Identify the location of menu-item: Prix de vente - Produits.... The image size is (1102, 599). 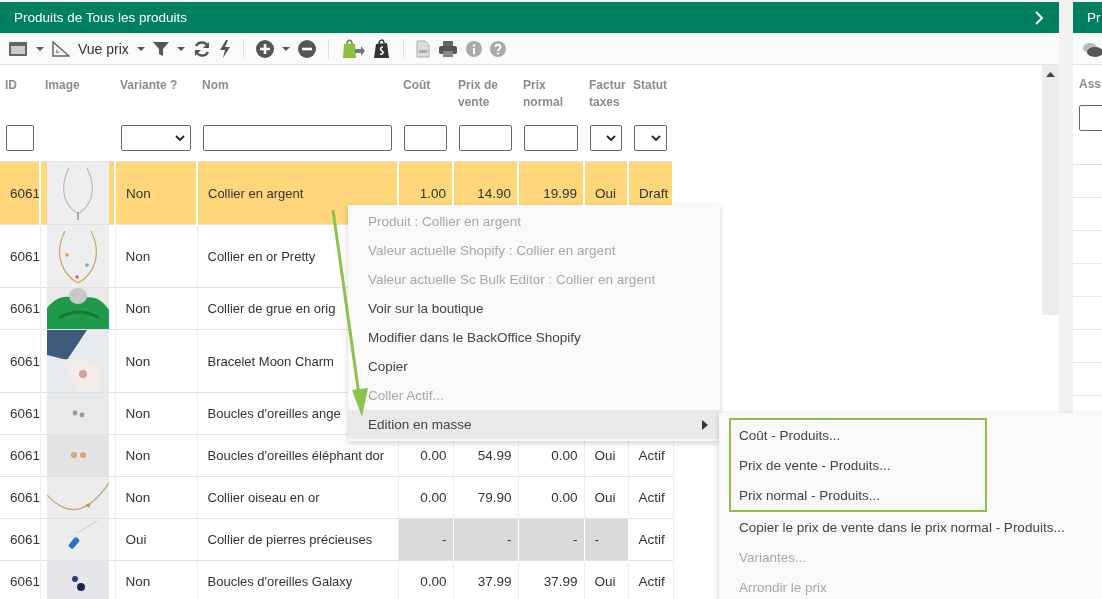
(858, 465).